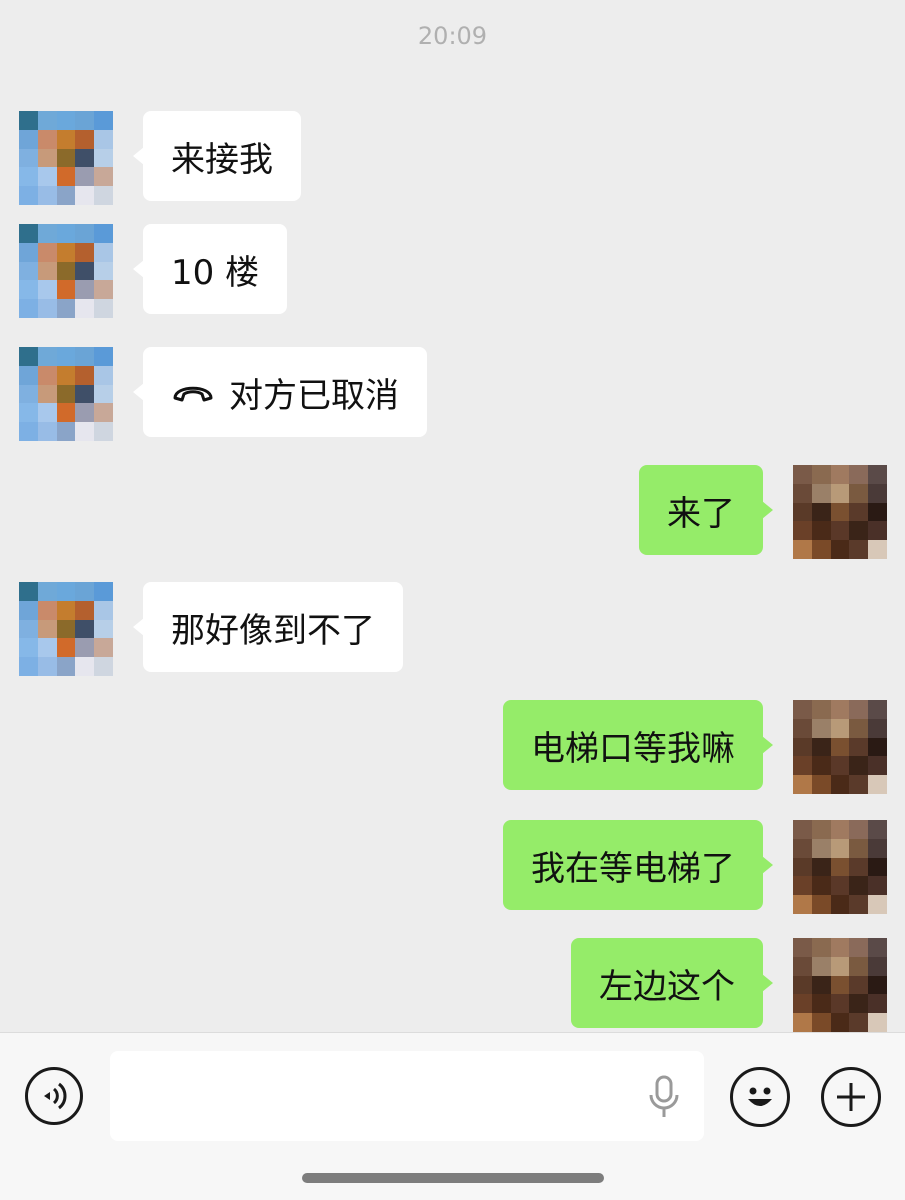 This screenshot has height=1200, width=905. What do you see at coordinates (452, 630) in the screenshot?
I see `message-row-incoming: 那好像到不了` at bounding box center [452, 630].